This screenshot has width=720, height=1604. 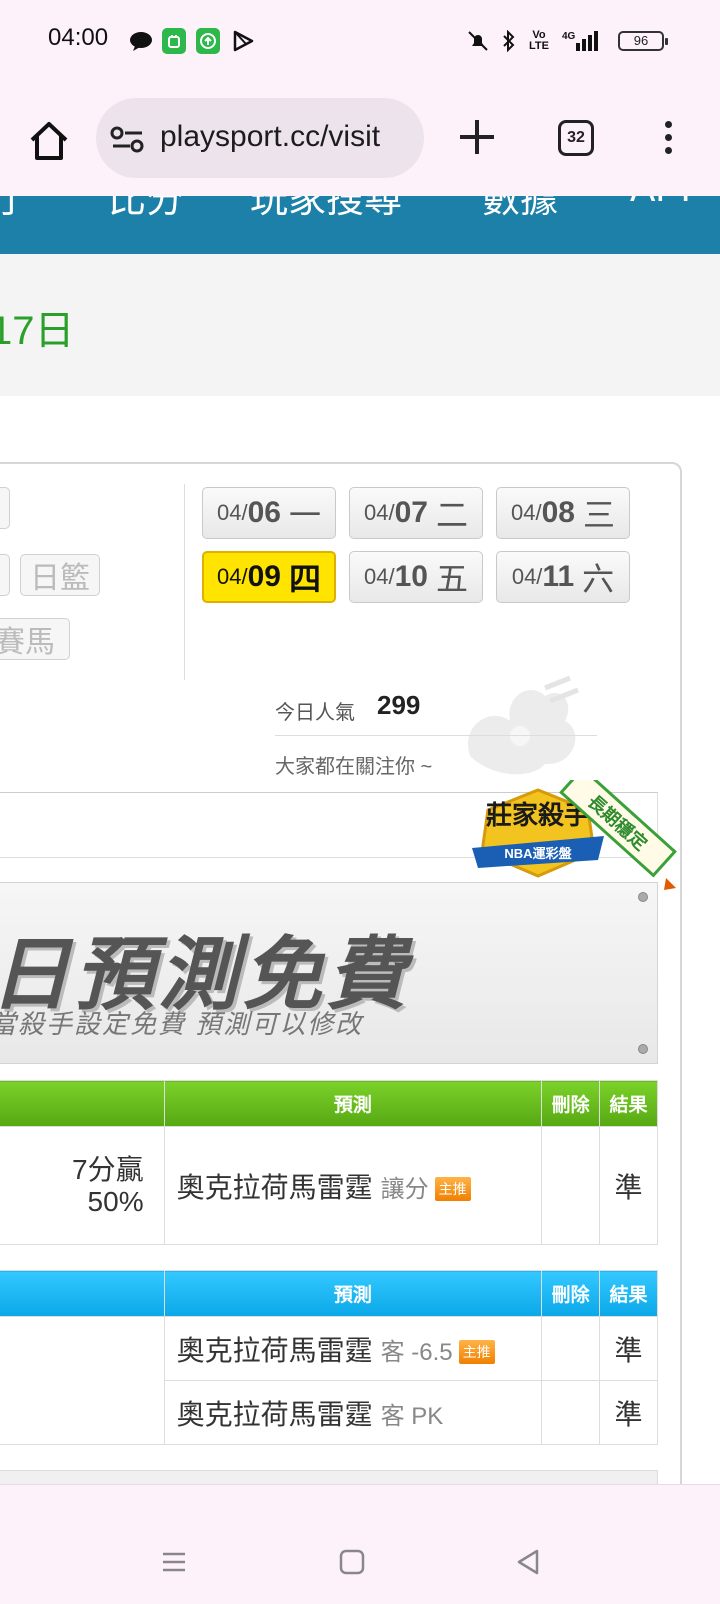 What do you see at coordinates (360, 325) in the screenshot?
I see `date-header` at bounding box center [360, 325].